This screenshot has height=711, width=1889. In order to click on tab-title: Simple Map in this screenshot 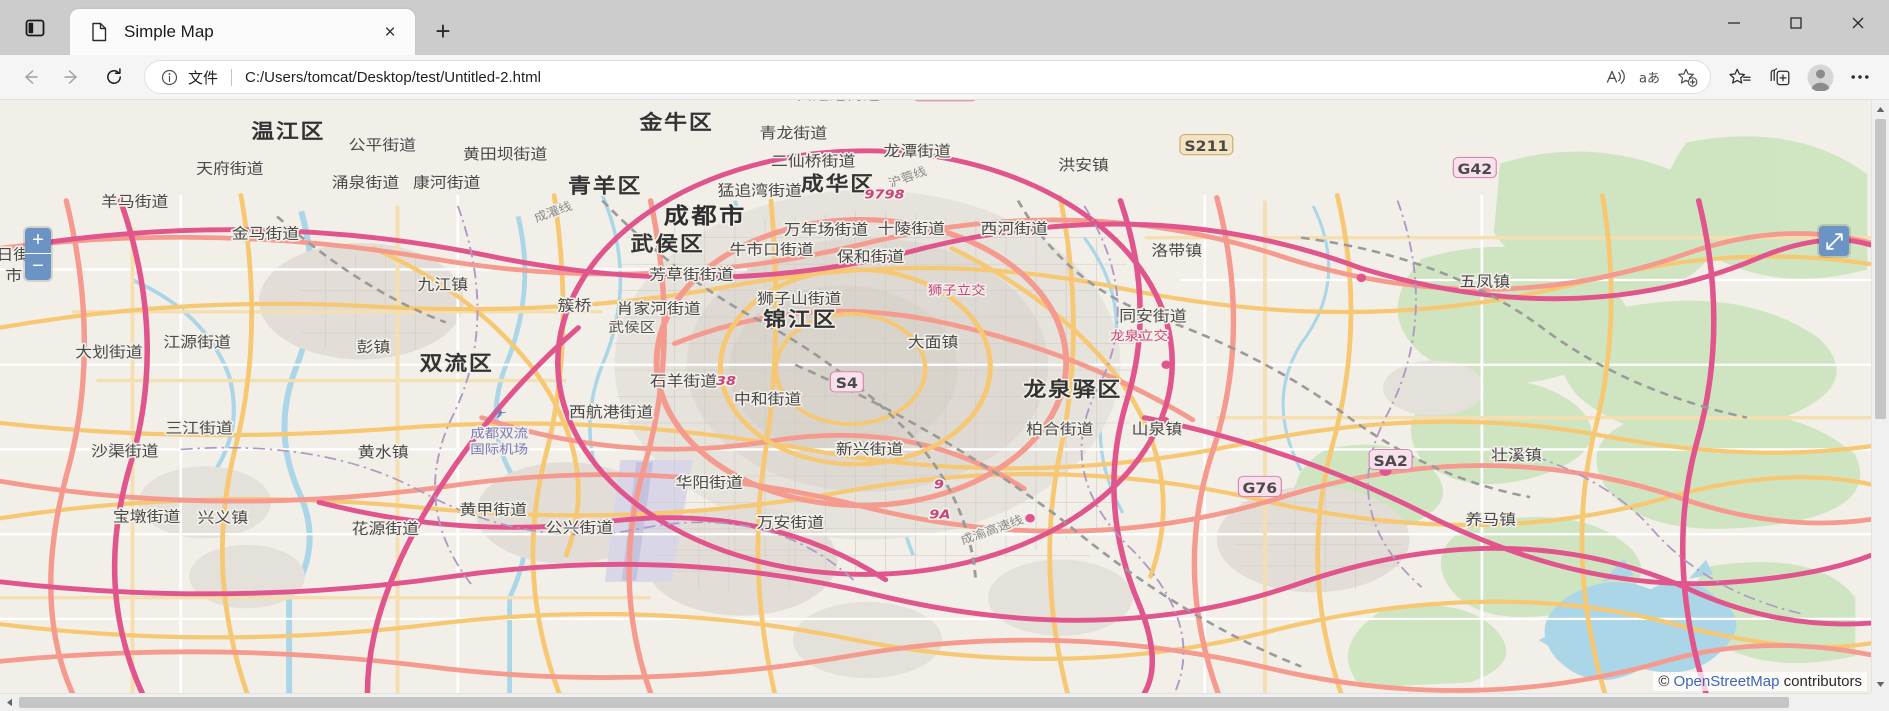, I will do `click(169, 31)`.